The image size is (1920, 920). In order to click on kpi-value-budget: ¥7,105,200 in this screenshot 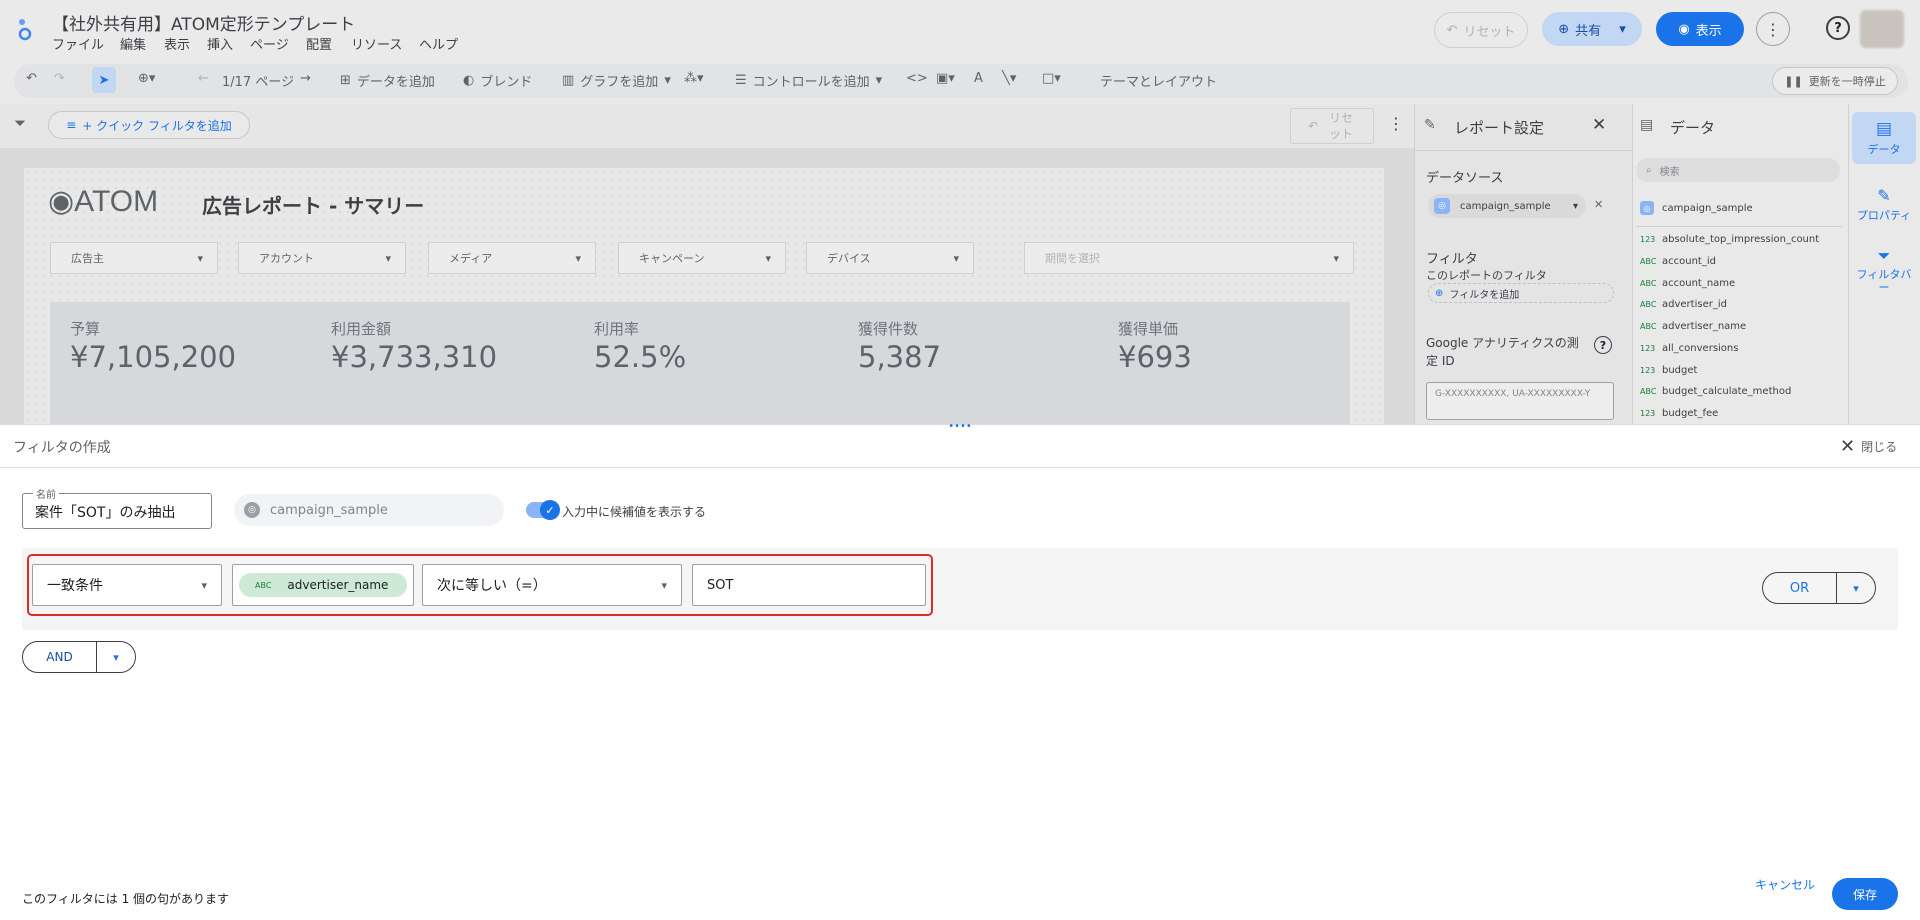, I will do `click(153, 357)`.